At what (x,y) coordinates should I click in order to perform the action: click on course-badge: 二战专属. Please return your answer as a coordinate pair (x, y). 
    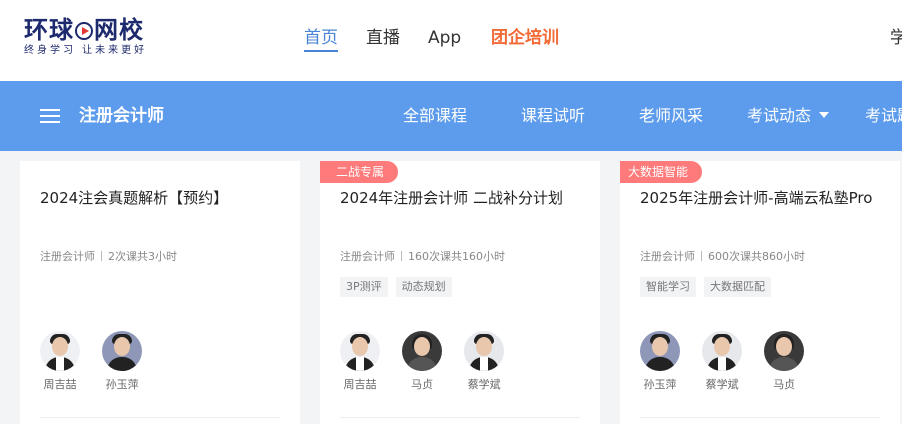
    Looking at the image, I should click on (359, 172).